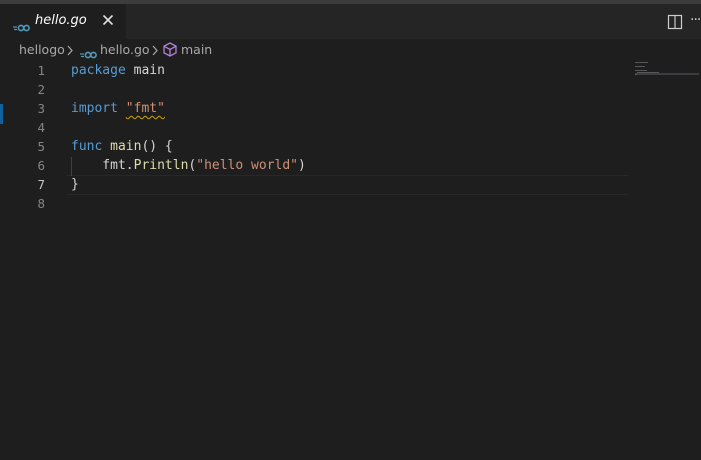 This screenshot has width=701, height=460. What do you see at coordinates (170, 51) in the screenshot?
I see `symbol-method-icon` at bounding box center [170, 51].